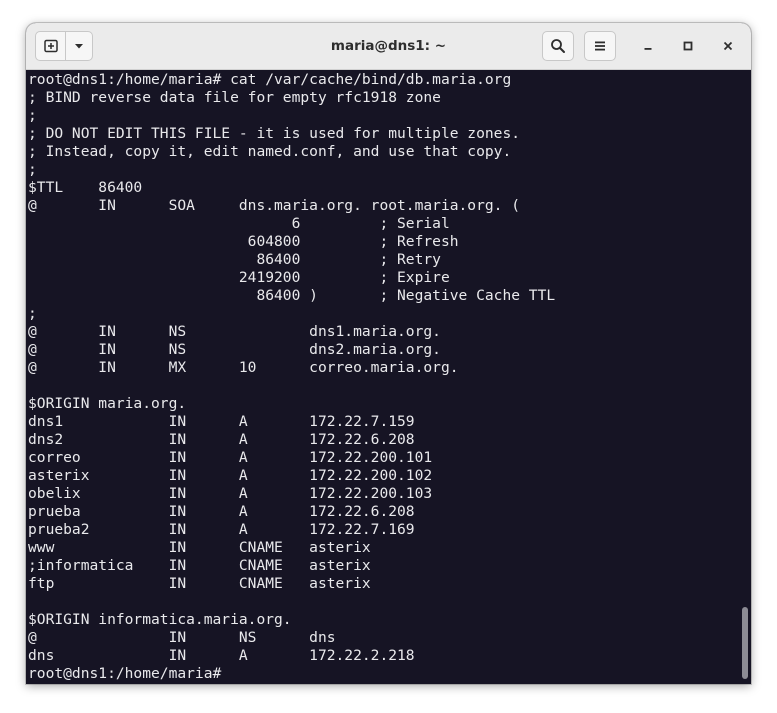  What do you see at coordinates (292, 295) in the screenshot?
I see `terminal-line: 86400 ) ; Negative Cache TTL` at bounding box center [292, 295].